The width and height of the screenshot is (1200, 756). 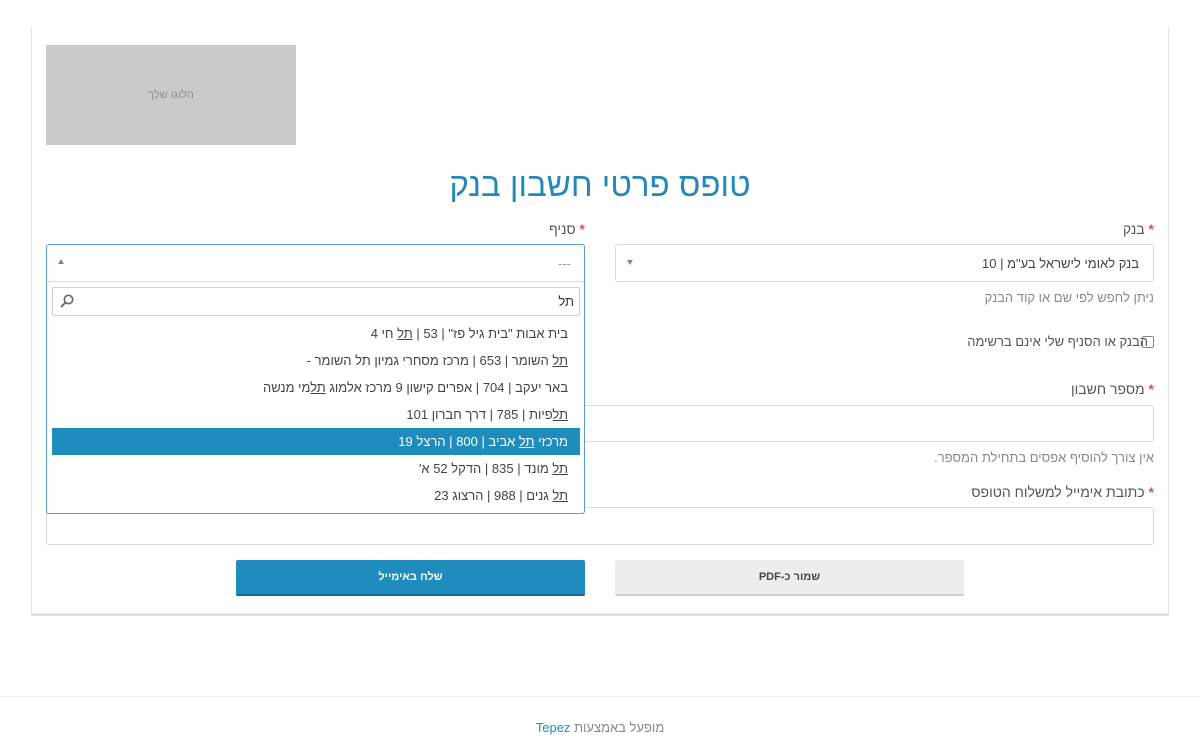 What do you see at coordinates (316, 414) in the screenshot?
I see `branch-option: תלפיות | 785 | דרך חברון 101` at bounding box center [316, 414].